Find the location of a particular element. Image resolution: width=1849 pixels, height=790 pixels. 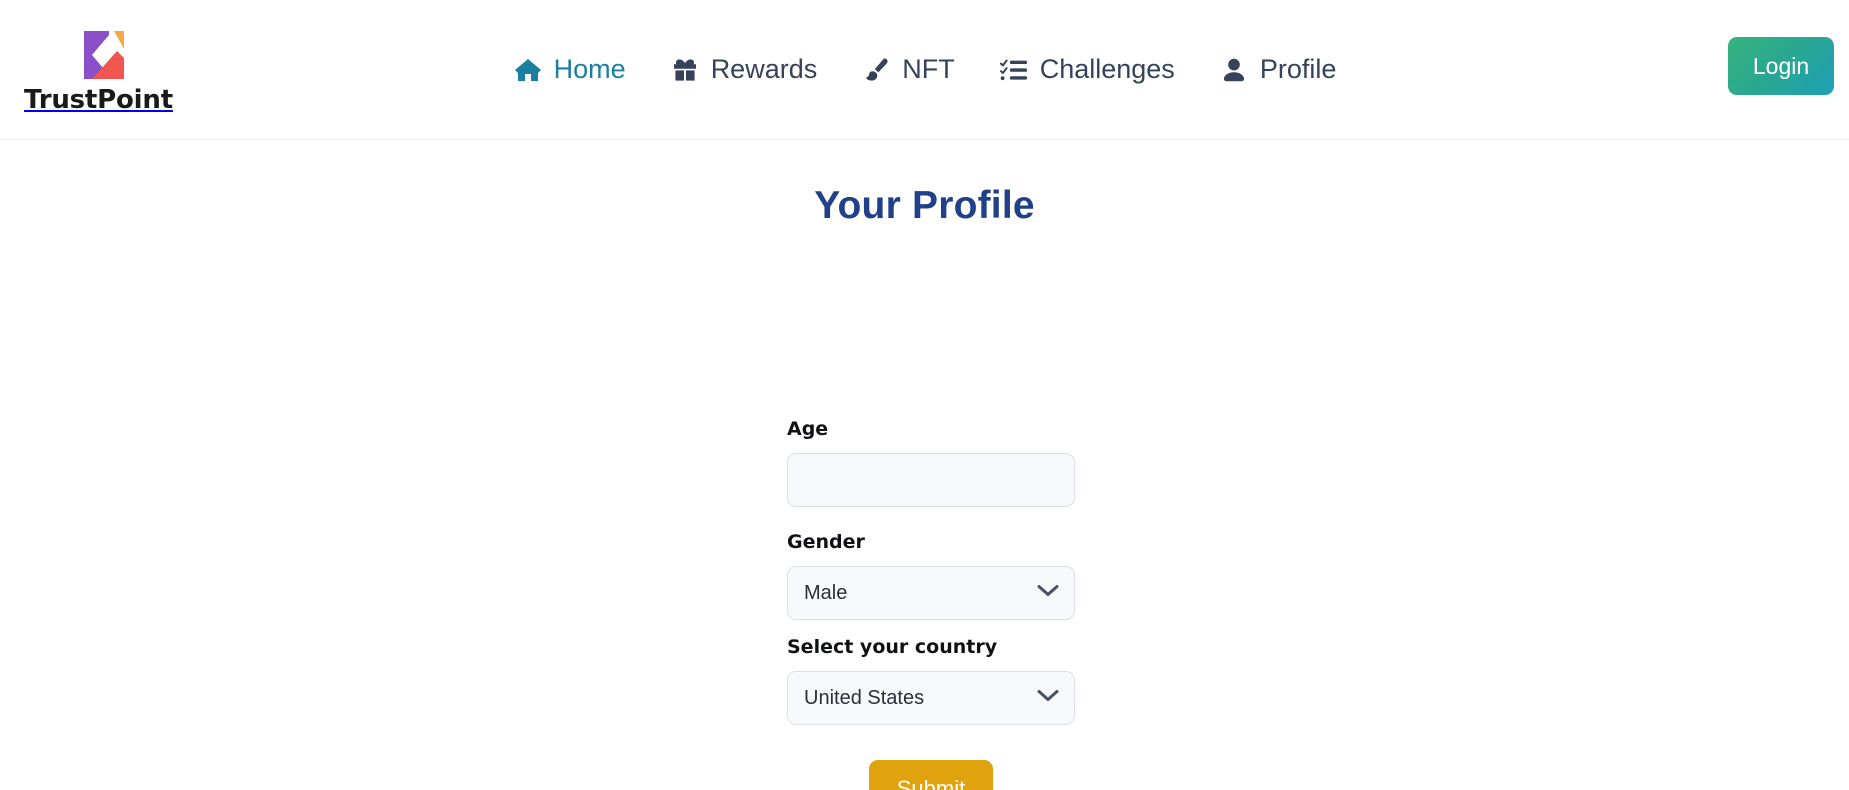

submit-button: Submit is located at coordinates (931, 775).